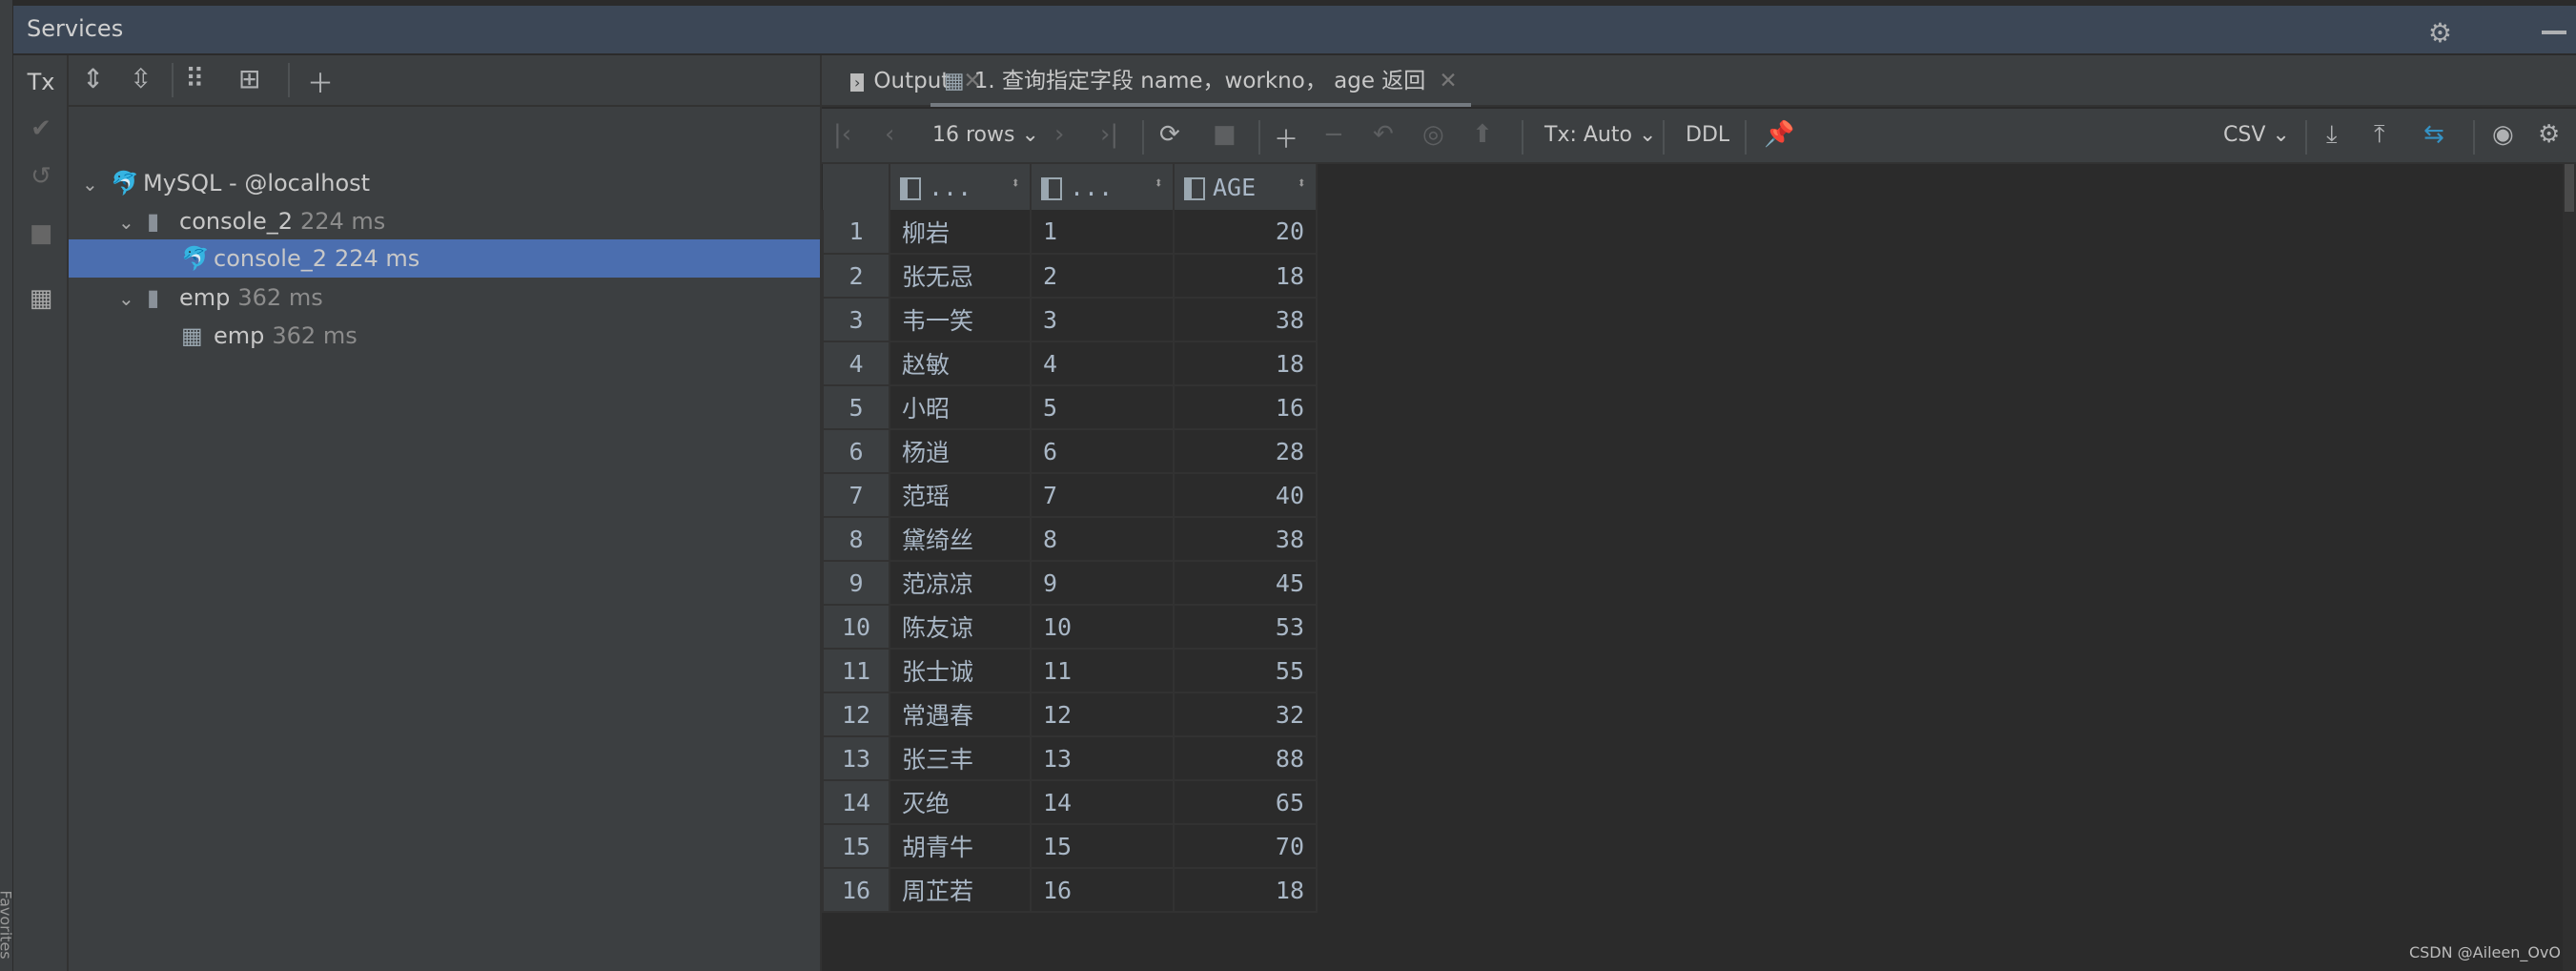 The width and height of the screenshot is (2576, 971). Describe the element at coordinates (960, 232) in the screenshot. I see `cell-name: 柳岩` at that location.